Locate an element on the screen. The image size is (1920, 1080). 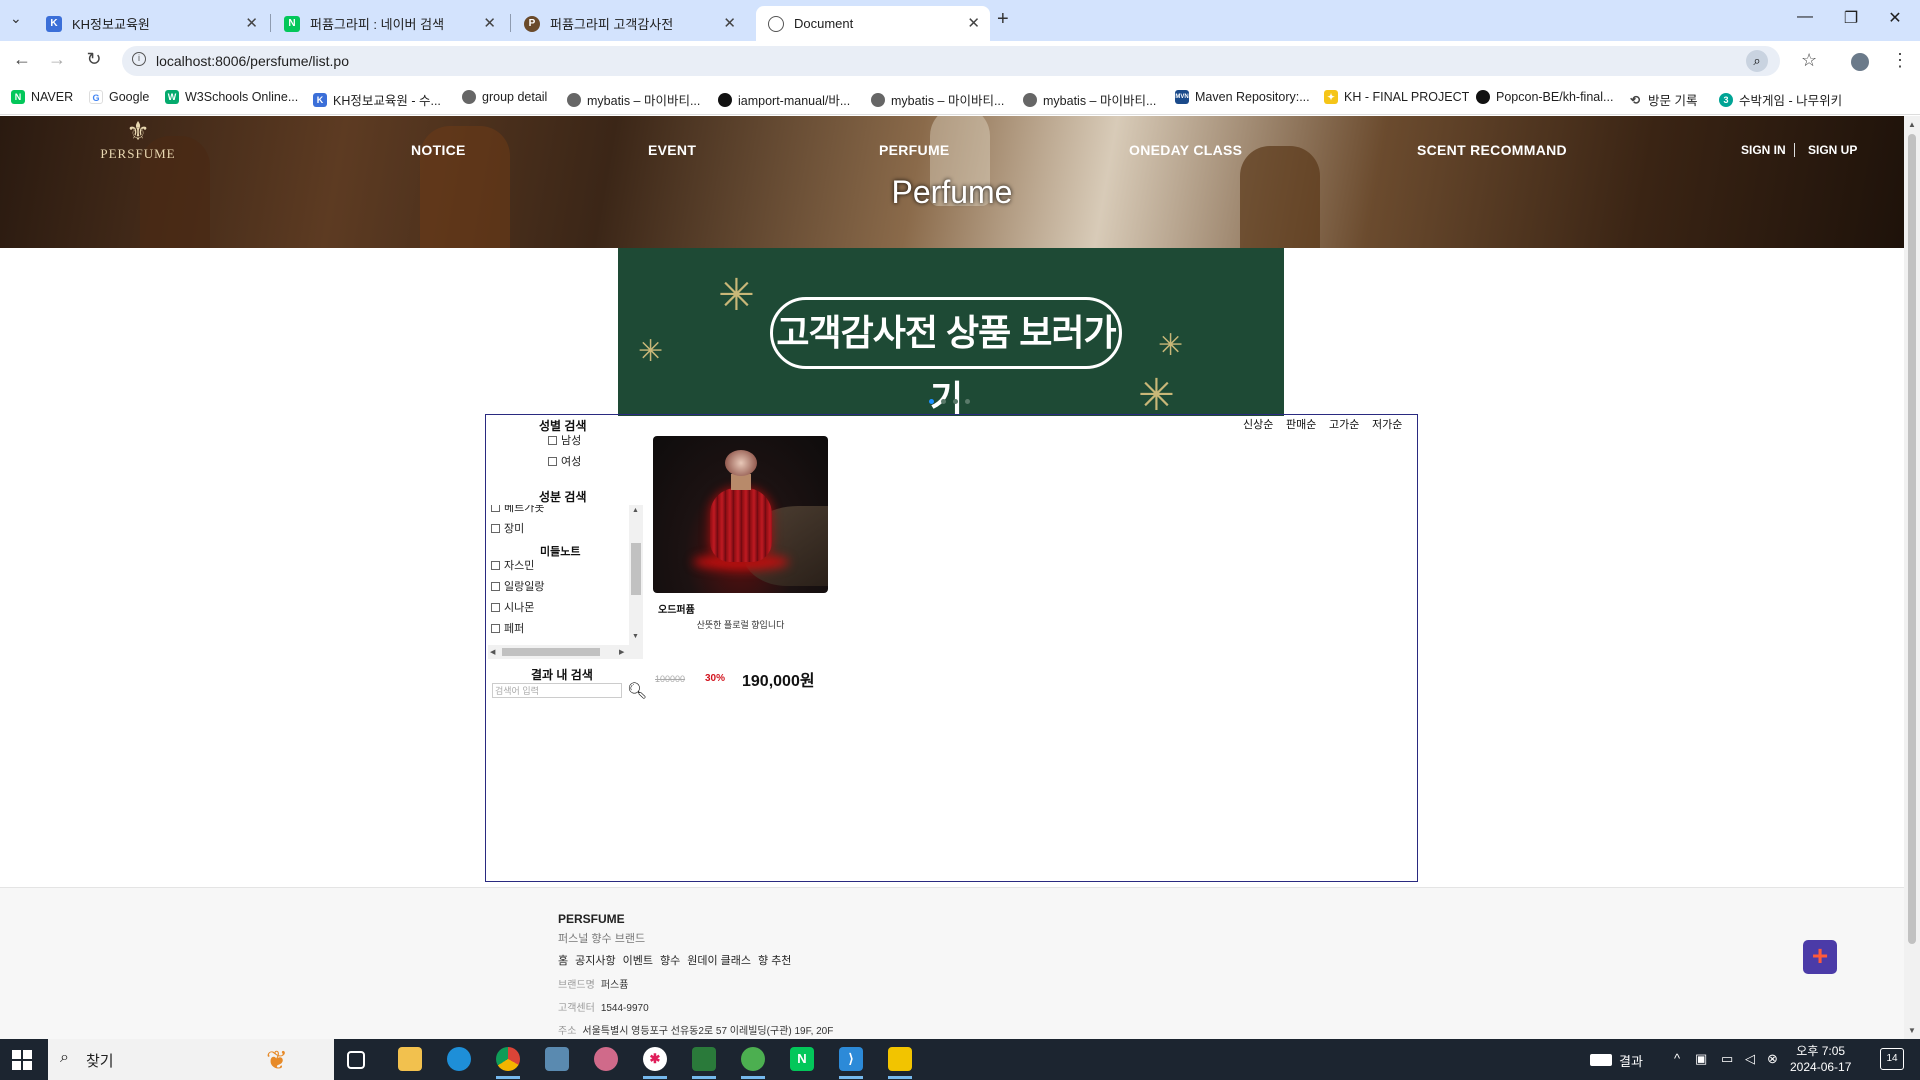
chat-app-icon is located at coordinates (753, 1059).